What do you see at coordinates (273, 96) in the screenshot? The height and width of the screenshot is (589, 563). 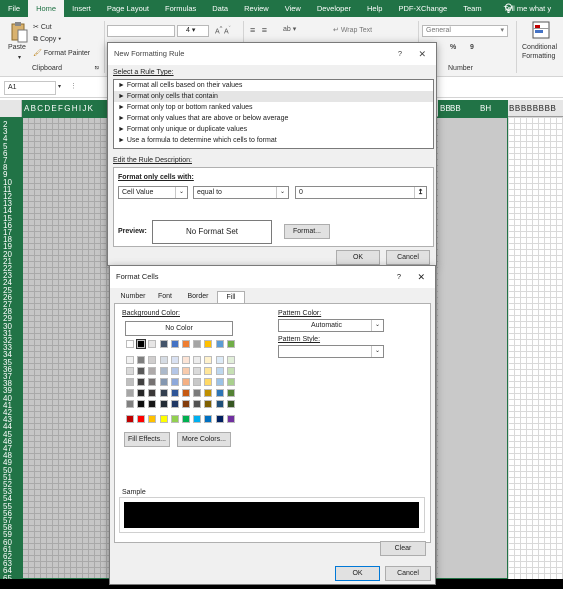 I see `rule-type-item-selected: ► Format only cells that contain` at bounding box center [273, 96].